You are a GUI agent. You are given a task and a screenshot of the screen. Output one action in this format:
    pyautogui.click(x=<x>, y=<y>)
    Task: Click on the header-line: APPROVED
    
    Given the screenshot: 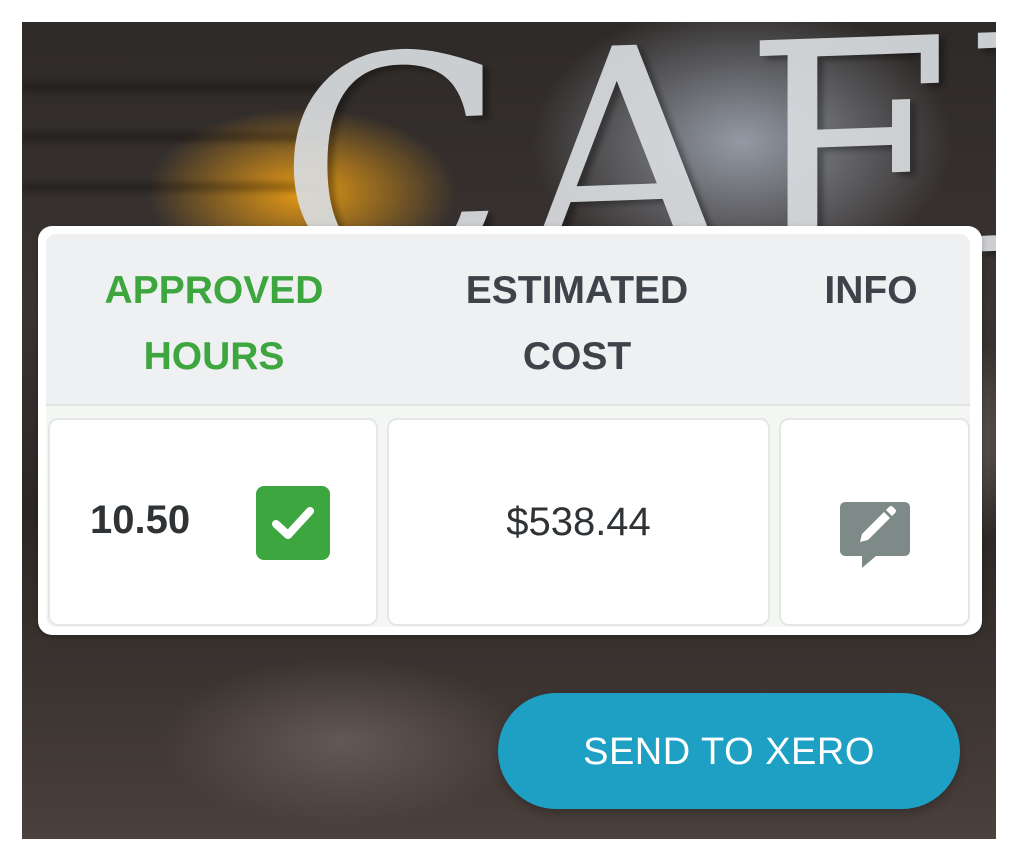 What is the action you would take?
    pyautogui.click(x=214, y=290)
    